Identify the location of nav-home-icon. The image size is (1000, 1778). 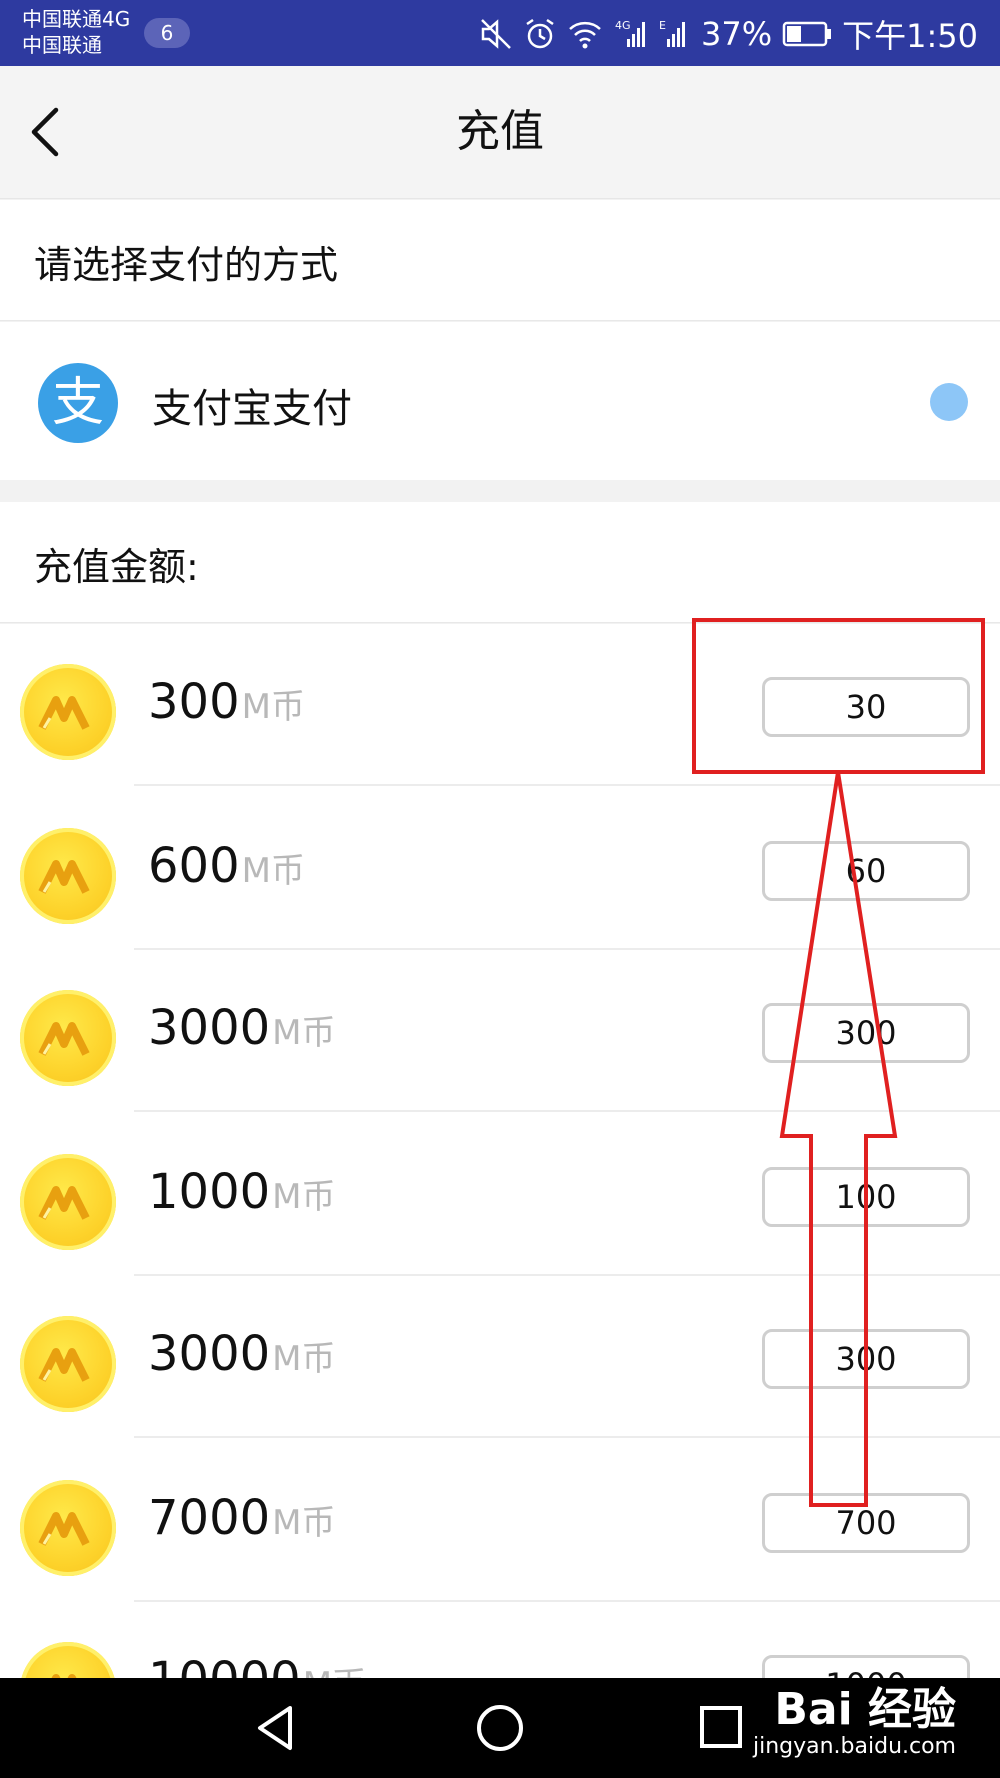
(500, 1728).